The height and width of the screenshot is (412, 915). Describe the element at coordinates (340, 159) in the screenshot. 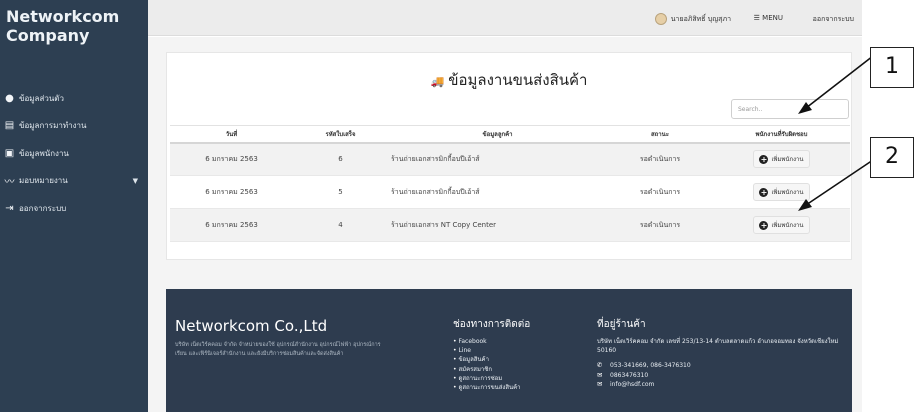

I see `cell-receipt: 6` at that location.